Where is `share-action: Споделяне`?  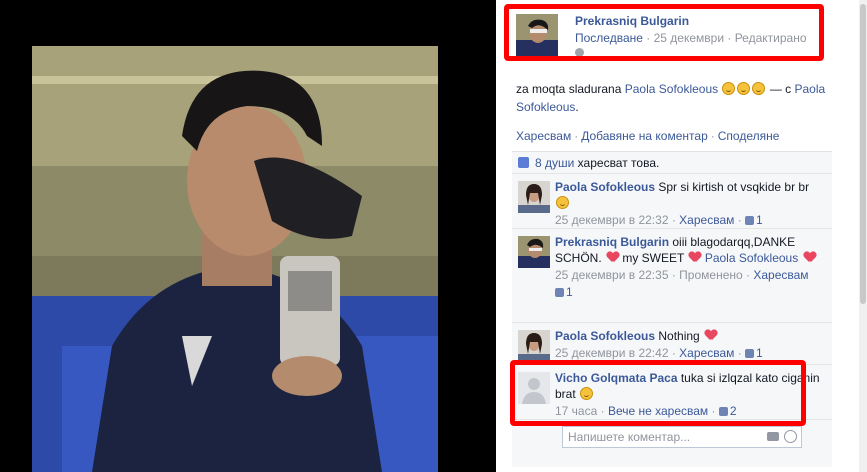
share-action: Споделяне is located at coordinates (749, 136).